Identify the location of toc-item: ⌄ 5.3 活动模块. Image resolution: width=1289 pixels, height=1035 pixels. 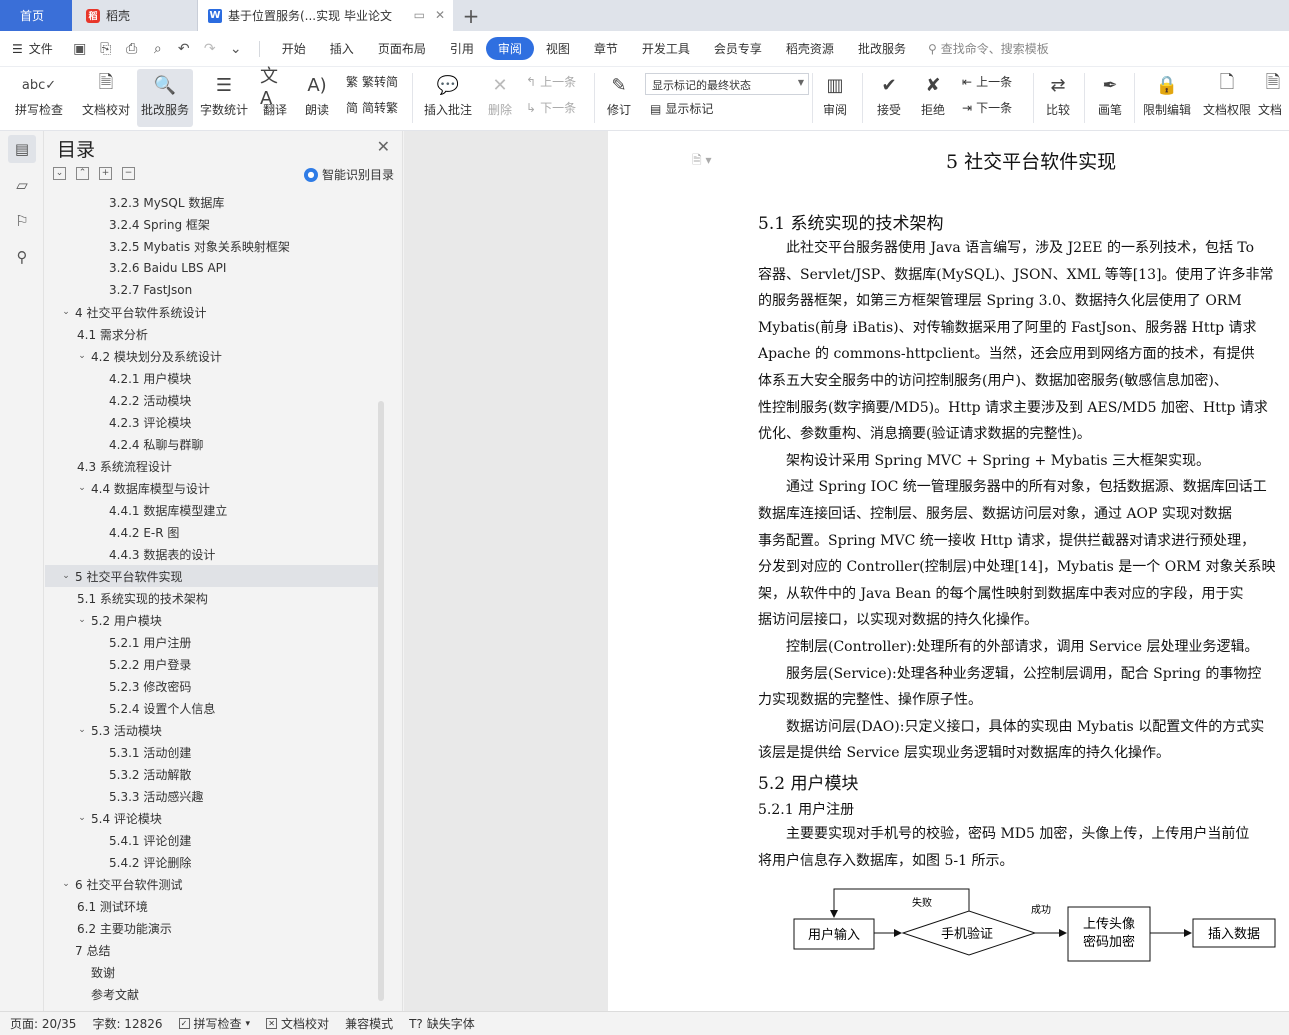
(211, 730).